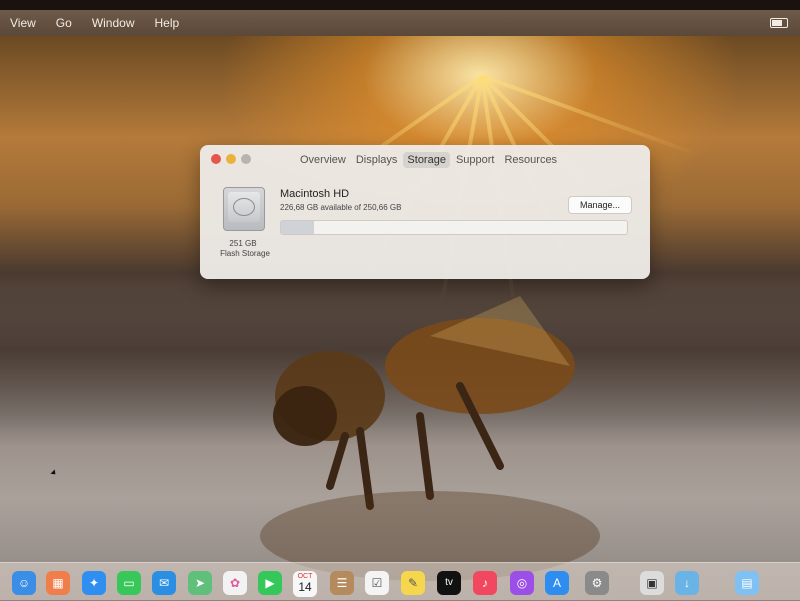 The image size is (800, 601). I want to click on mail-icon: ✉, so click(164, 583).